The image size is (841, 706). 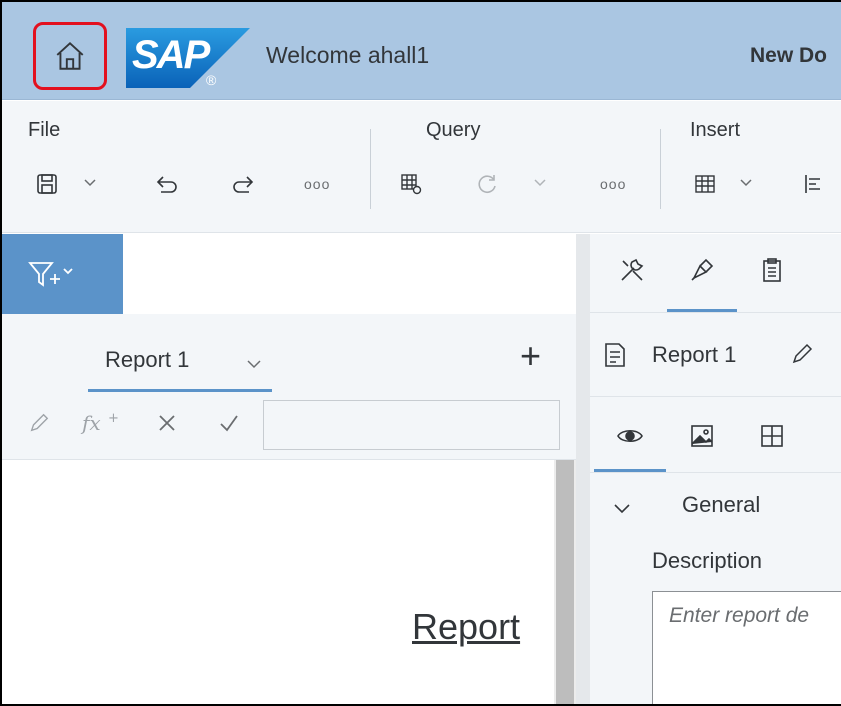 I want to click on refresh-icon, so click(x=487, y=184).